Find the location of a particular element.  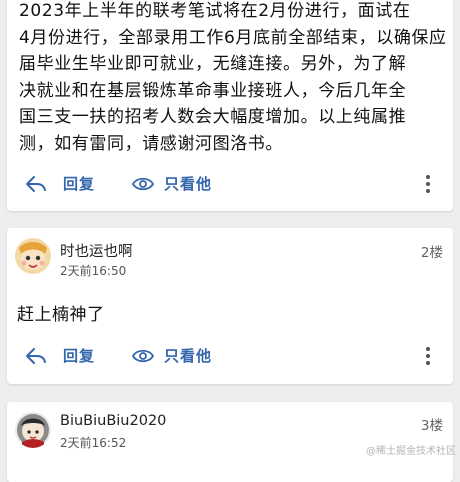

post-body-line: 2023年上半年的联考笔试将在2月份进行，面试在 is located at coordinates (215, 11).